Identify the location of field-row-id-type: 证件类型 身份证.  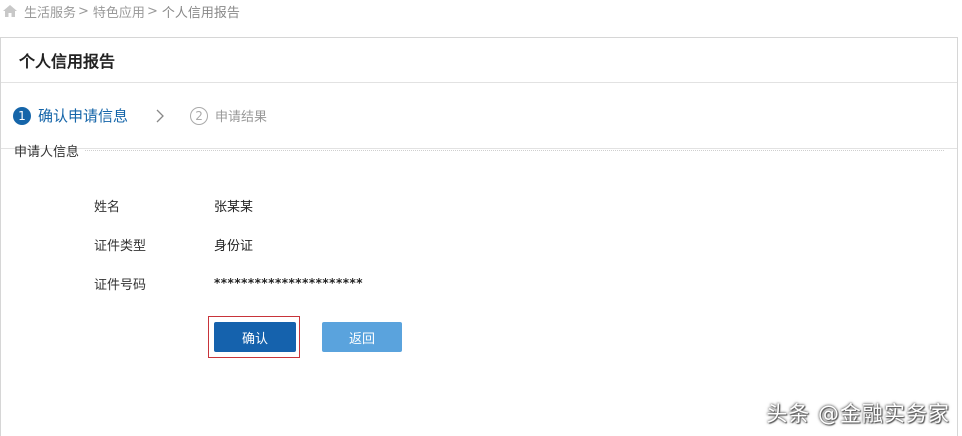
(173, 244).